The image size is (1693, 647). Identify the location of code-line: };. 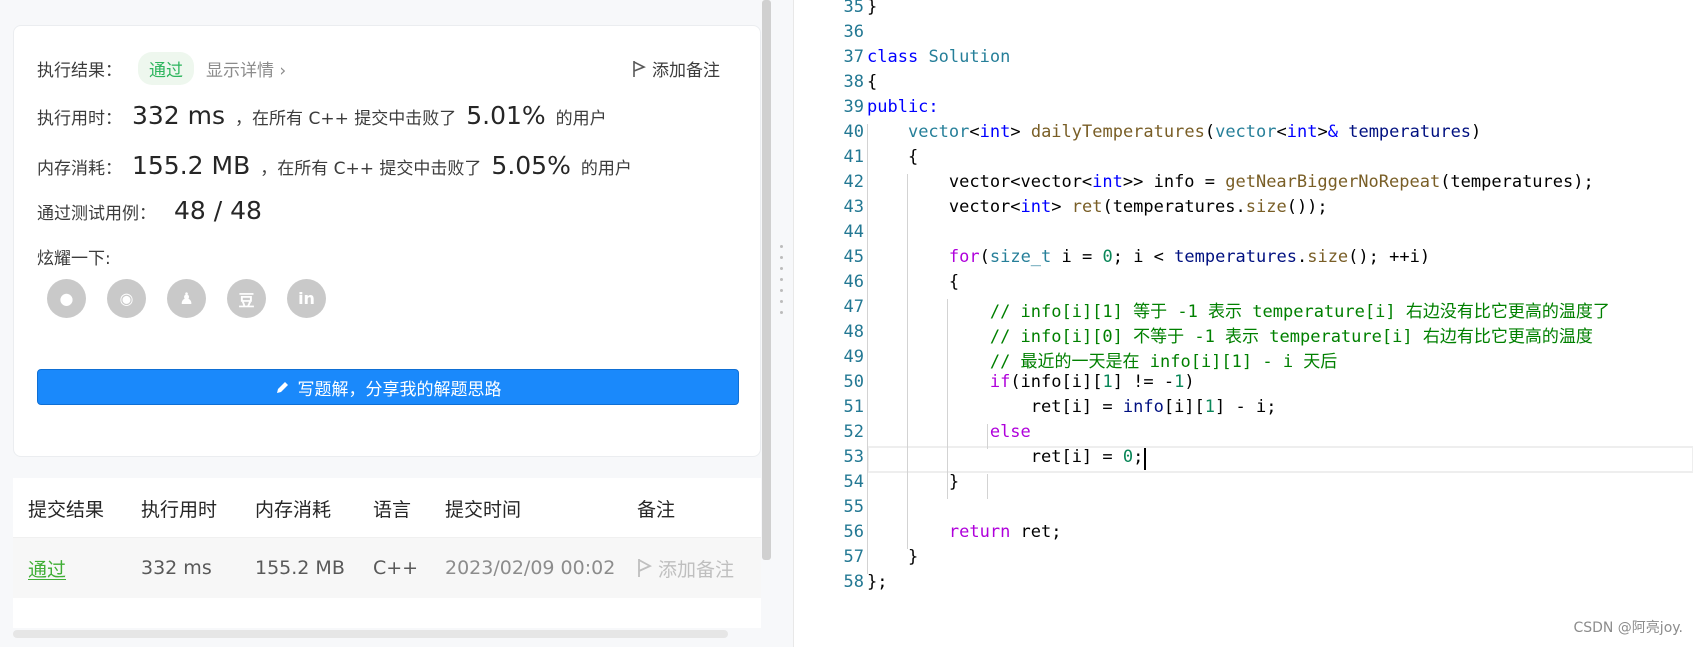
(877, 582).